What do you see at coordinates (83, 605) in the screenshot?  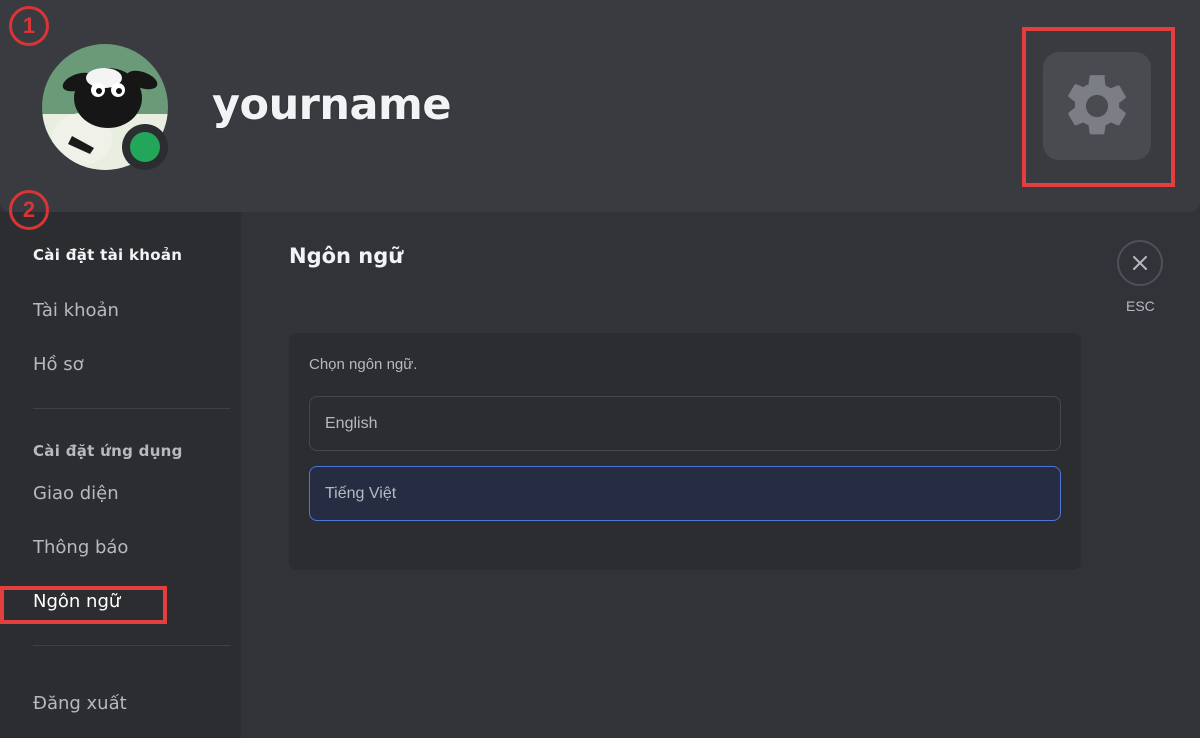 I see `language-highlight-box` at bounding box center [83, 605].